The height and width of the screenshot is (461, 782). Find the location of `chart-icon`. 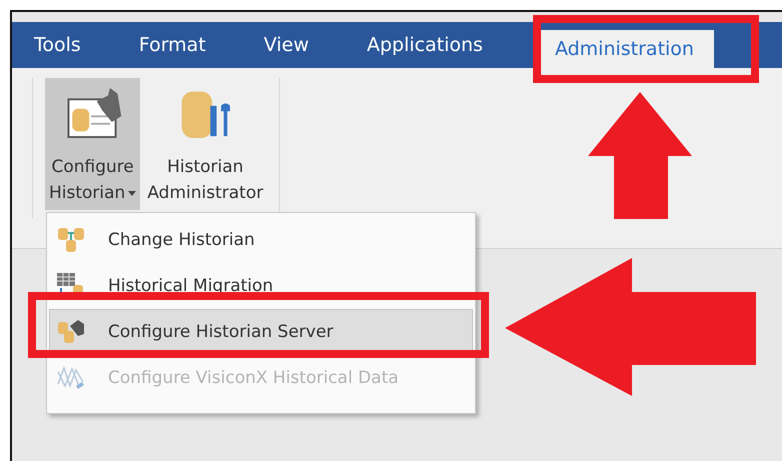

chart-icon is located at coordinates (71, 378).